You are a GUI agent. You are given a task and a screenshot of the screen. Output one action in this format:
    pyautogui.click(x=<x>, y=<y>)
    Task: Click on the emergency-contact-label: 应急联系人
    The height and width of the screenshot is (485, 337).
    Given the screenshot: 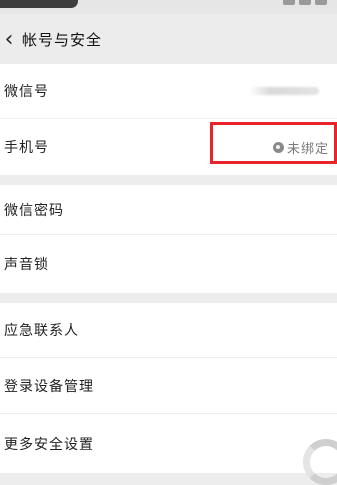 What is the action you would take?
    pyautogui.click(x=41, y=330)
    